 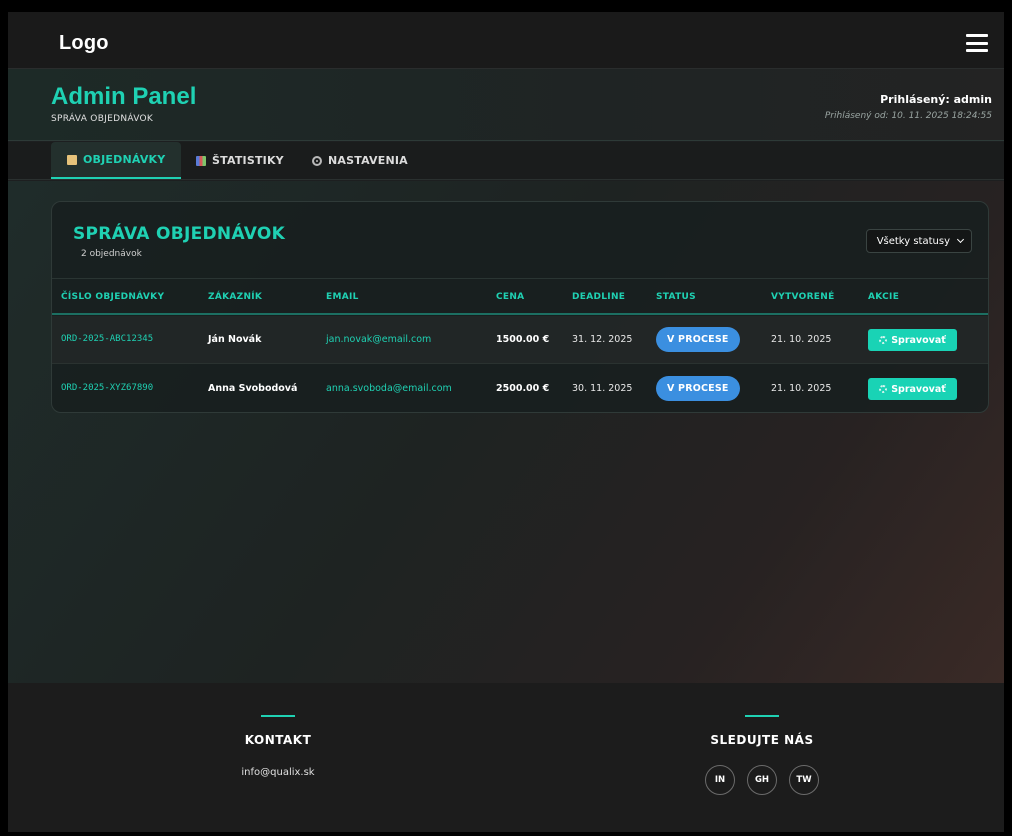 What do you see at coordinates (84, 43) in the screenshot?
I see `logo: Logo` at bounding box center [84, 43].